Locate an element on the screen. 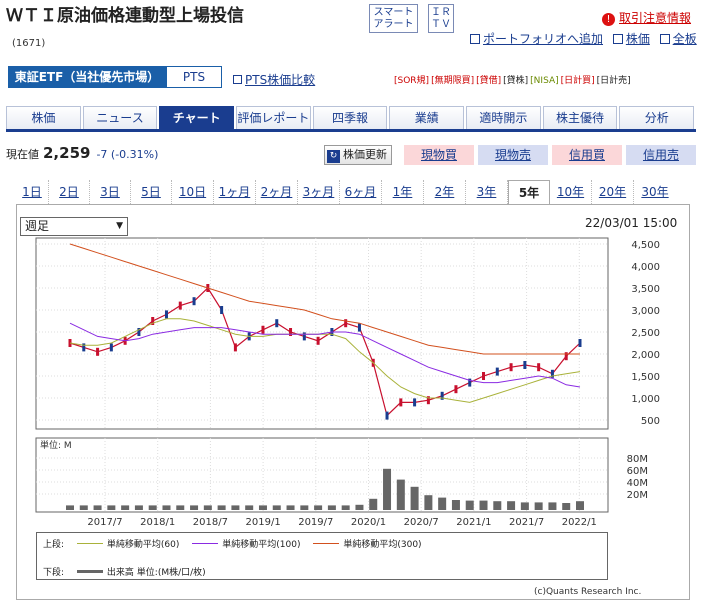  upper-y-tick-label: 4,000 is located at coordinates (645, 267).